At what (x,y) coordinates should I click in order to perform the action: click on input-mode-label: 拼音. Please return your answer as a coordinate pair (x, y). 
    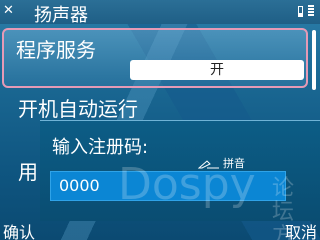
    Looking at the image, I should click on (234, 163).